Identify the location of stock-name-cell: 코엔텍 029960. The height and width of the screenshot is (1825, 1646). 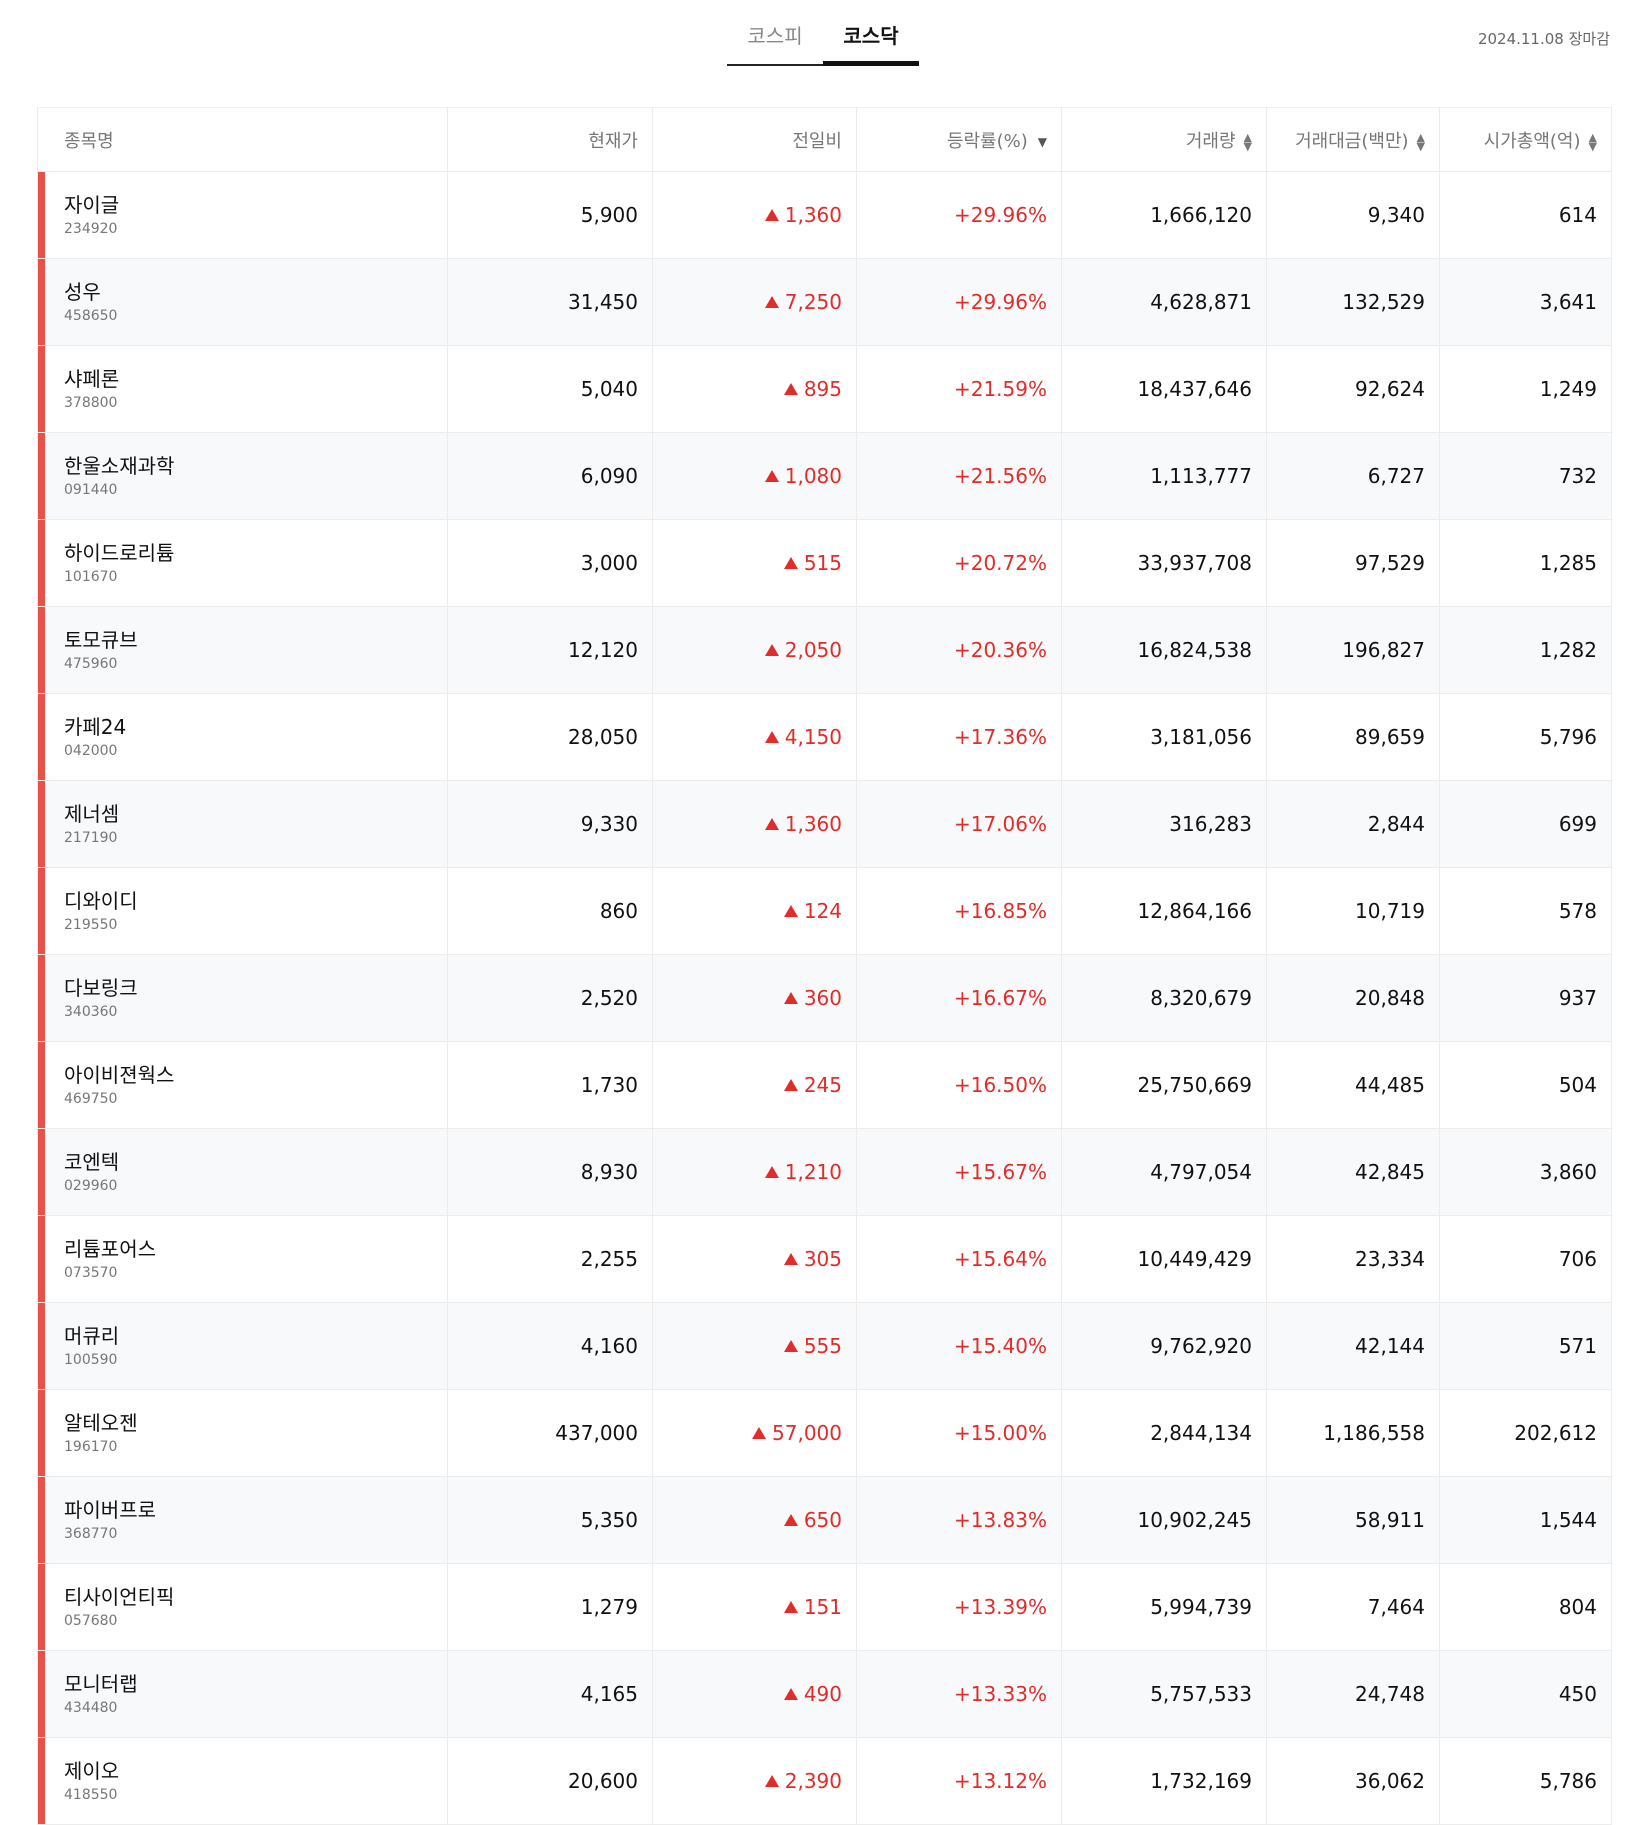
(242, 1172).